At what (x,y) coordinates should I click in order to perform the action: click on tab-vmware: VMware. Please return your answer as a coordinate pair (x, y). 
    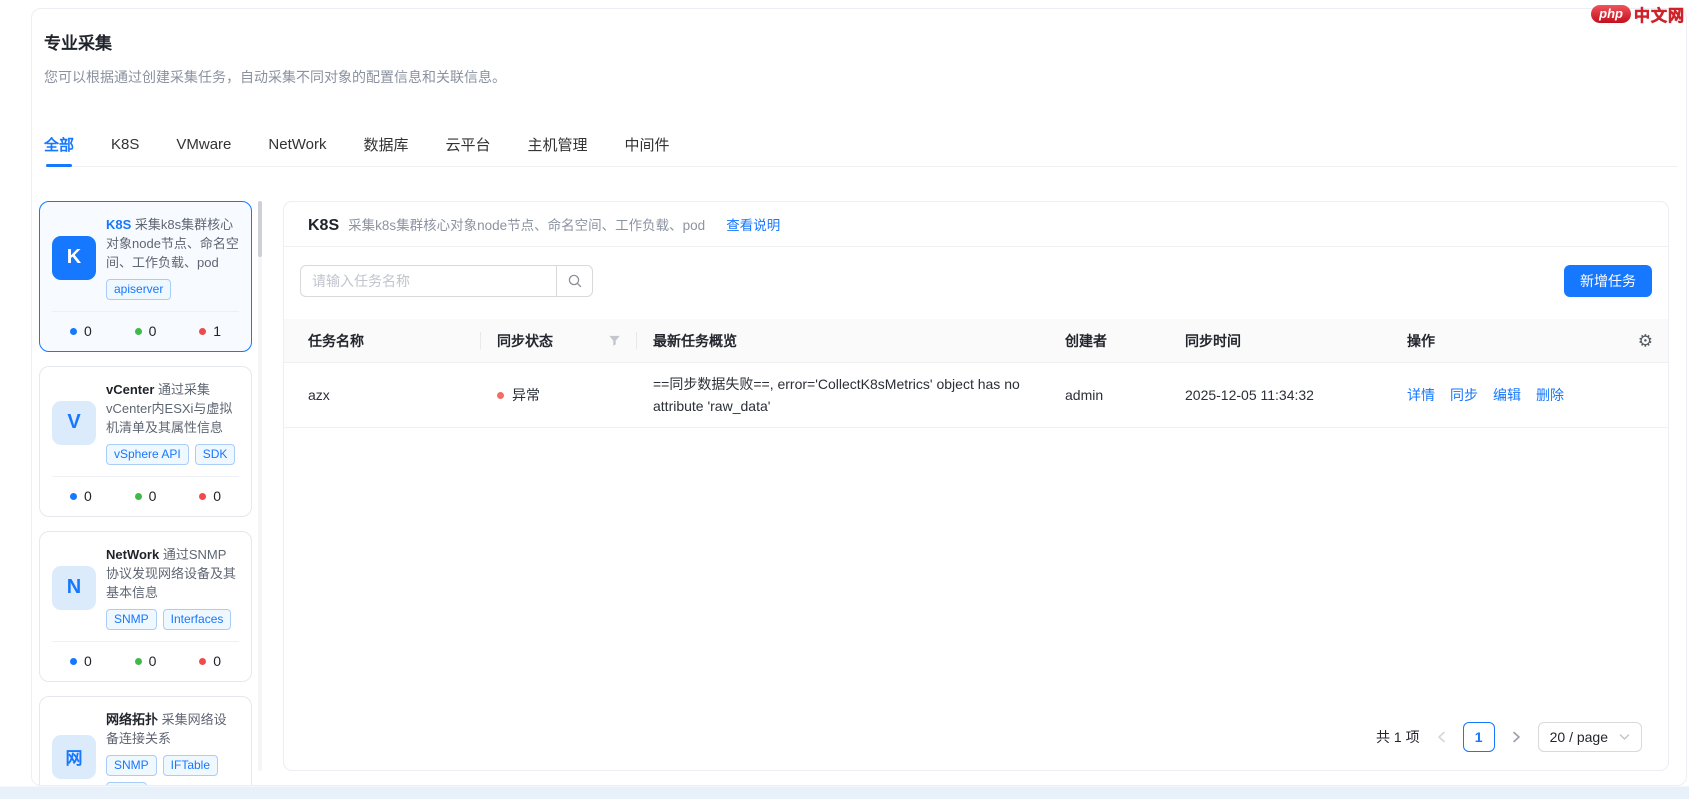
    Looking at the image, I should click on (203, 144).